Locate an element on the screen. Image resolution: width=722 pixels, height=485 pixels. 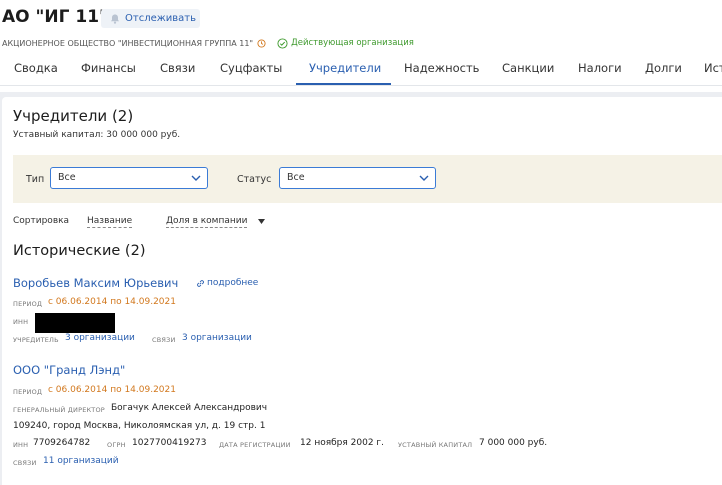
follow-label: Отслеживать is located at coordinates (160, 18).